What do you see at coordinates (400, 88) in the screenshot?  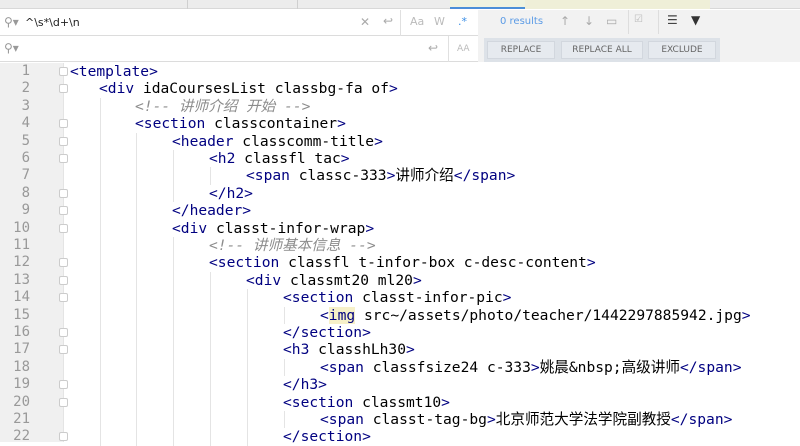 I see `code-line: 2 <div idaCoursesList classbg-fa of>` at bounding box center [400, 88].